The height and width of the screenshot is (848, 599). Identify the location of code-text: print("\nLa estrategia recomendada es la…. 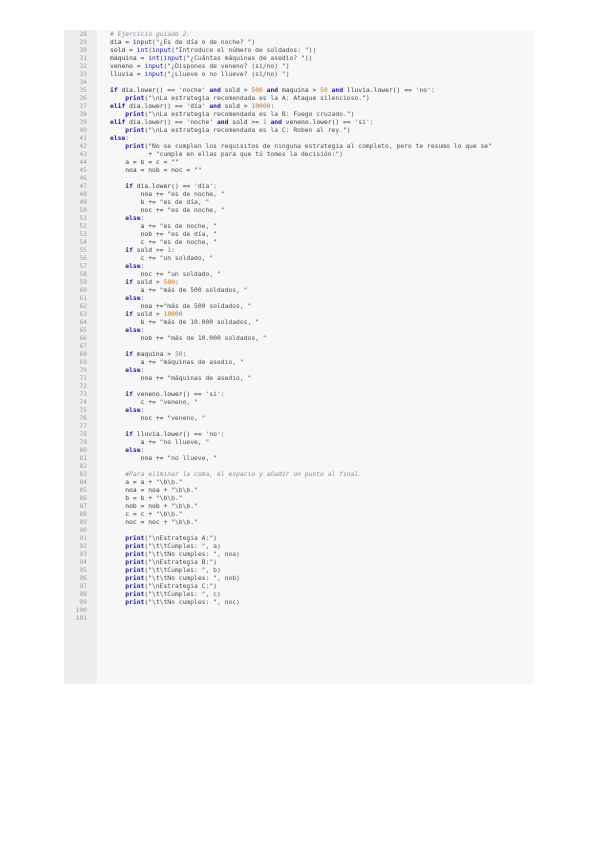
(239, 99).